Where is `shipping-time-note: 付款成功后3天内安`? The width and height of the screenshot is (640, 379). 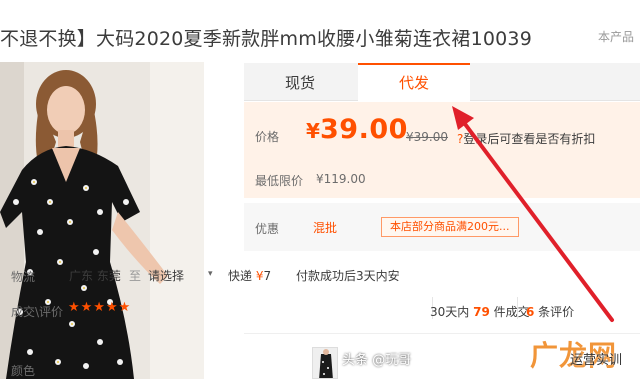
shipping-time-note: 付款成功后3天内安 is located at coordinates (348, 276).